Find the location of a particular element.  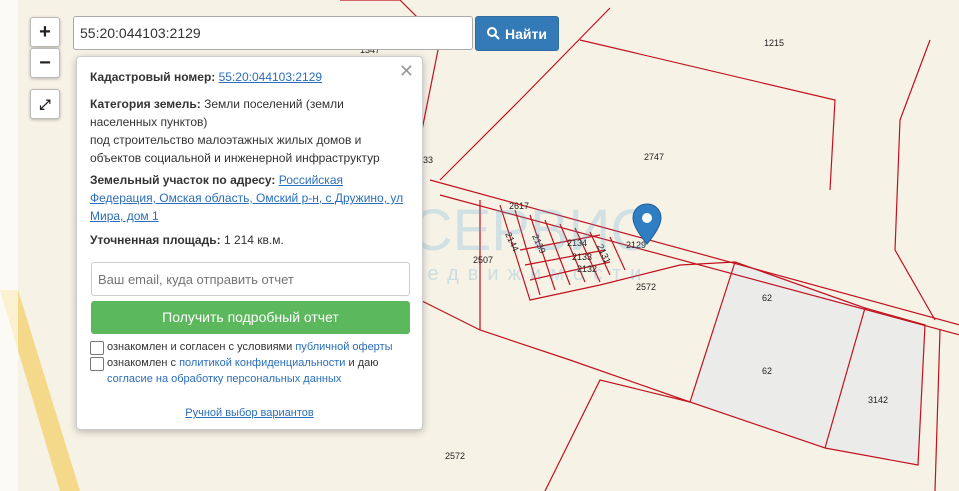

cadastral-label: Кадастровый номер: is located at coordinates (153, 77).